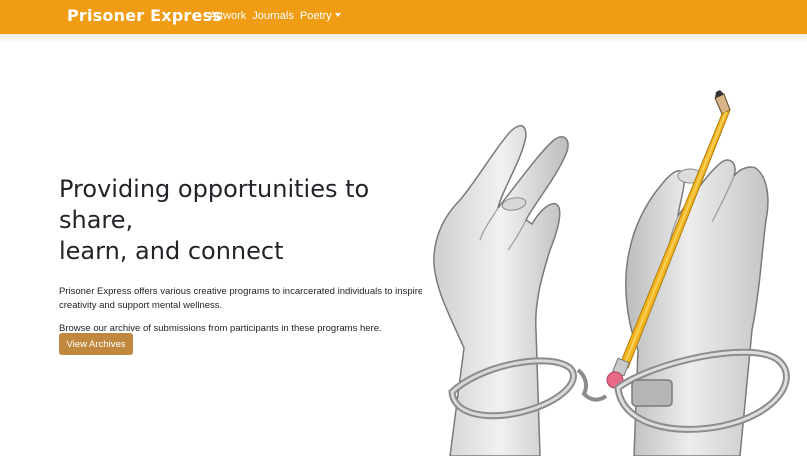 This screenshot has width=807, height=476. I want to click on view-archives-button: View Archives, so click(96, 344).